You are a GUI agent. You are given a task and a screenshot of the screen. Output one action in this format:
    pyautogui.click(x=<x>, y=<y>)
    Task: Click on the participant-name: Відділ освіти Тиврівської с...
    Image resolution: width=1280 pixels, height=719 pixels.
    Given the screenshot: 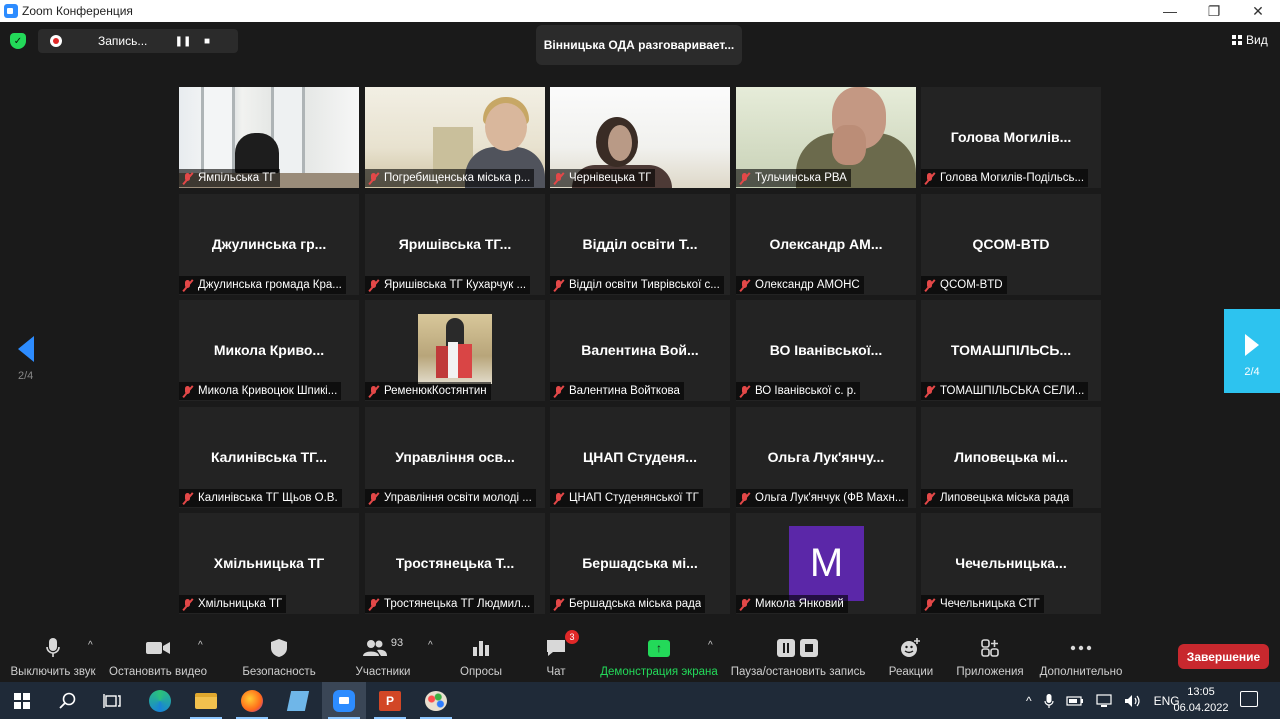 What is the action you would take?
    pyautogui.click(x=644, y=285)
    